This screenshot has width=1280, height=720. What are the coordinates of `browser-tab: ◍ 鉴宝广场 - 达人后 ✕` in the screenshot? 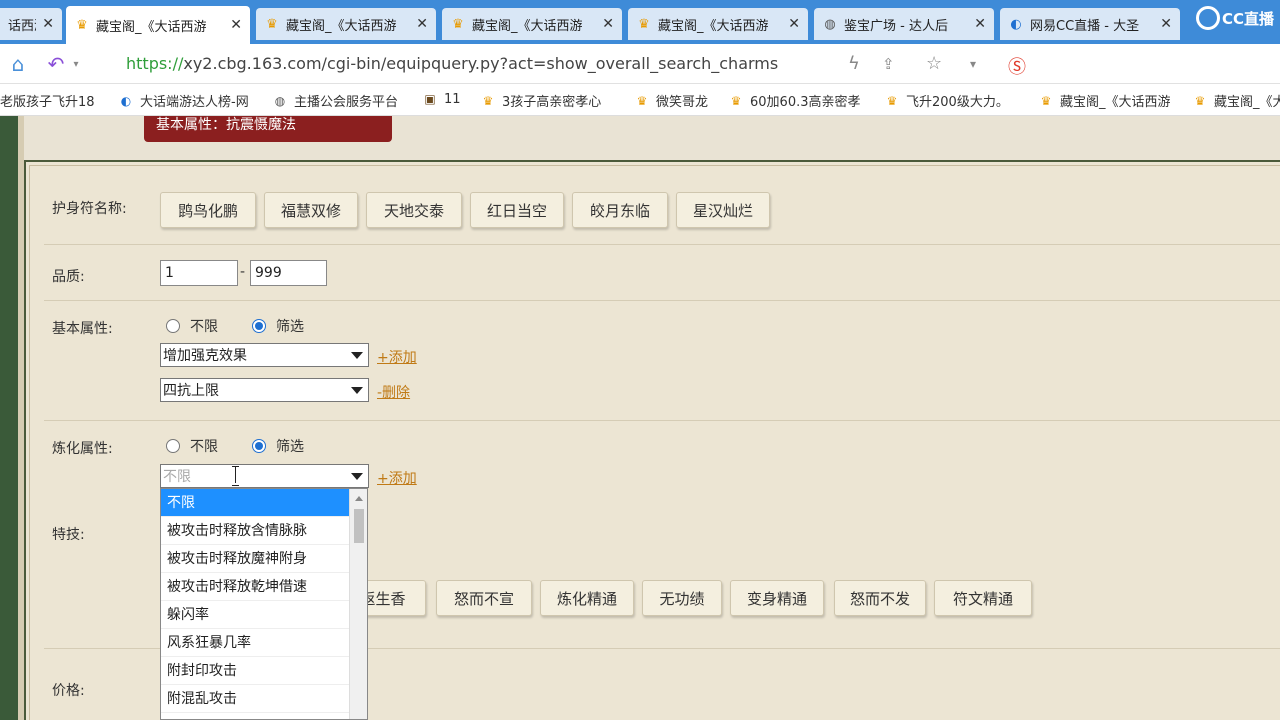 It's located at (904, 24).